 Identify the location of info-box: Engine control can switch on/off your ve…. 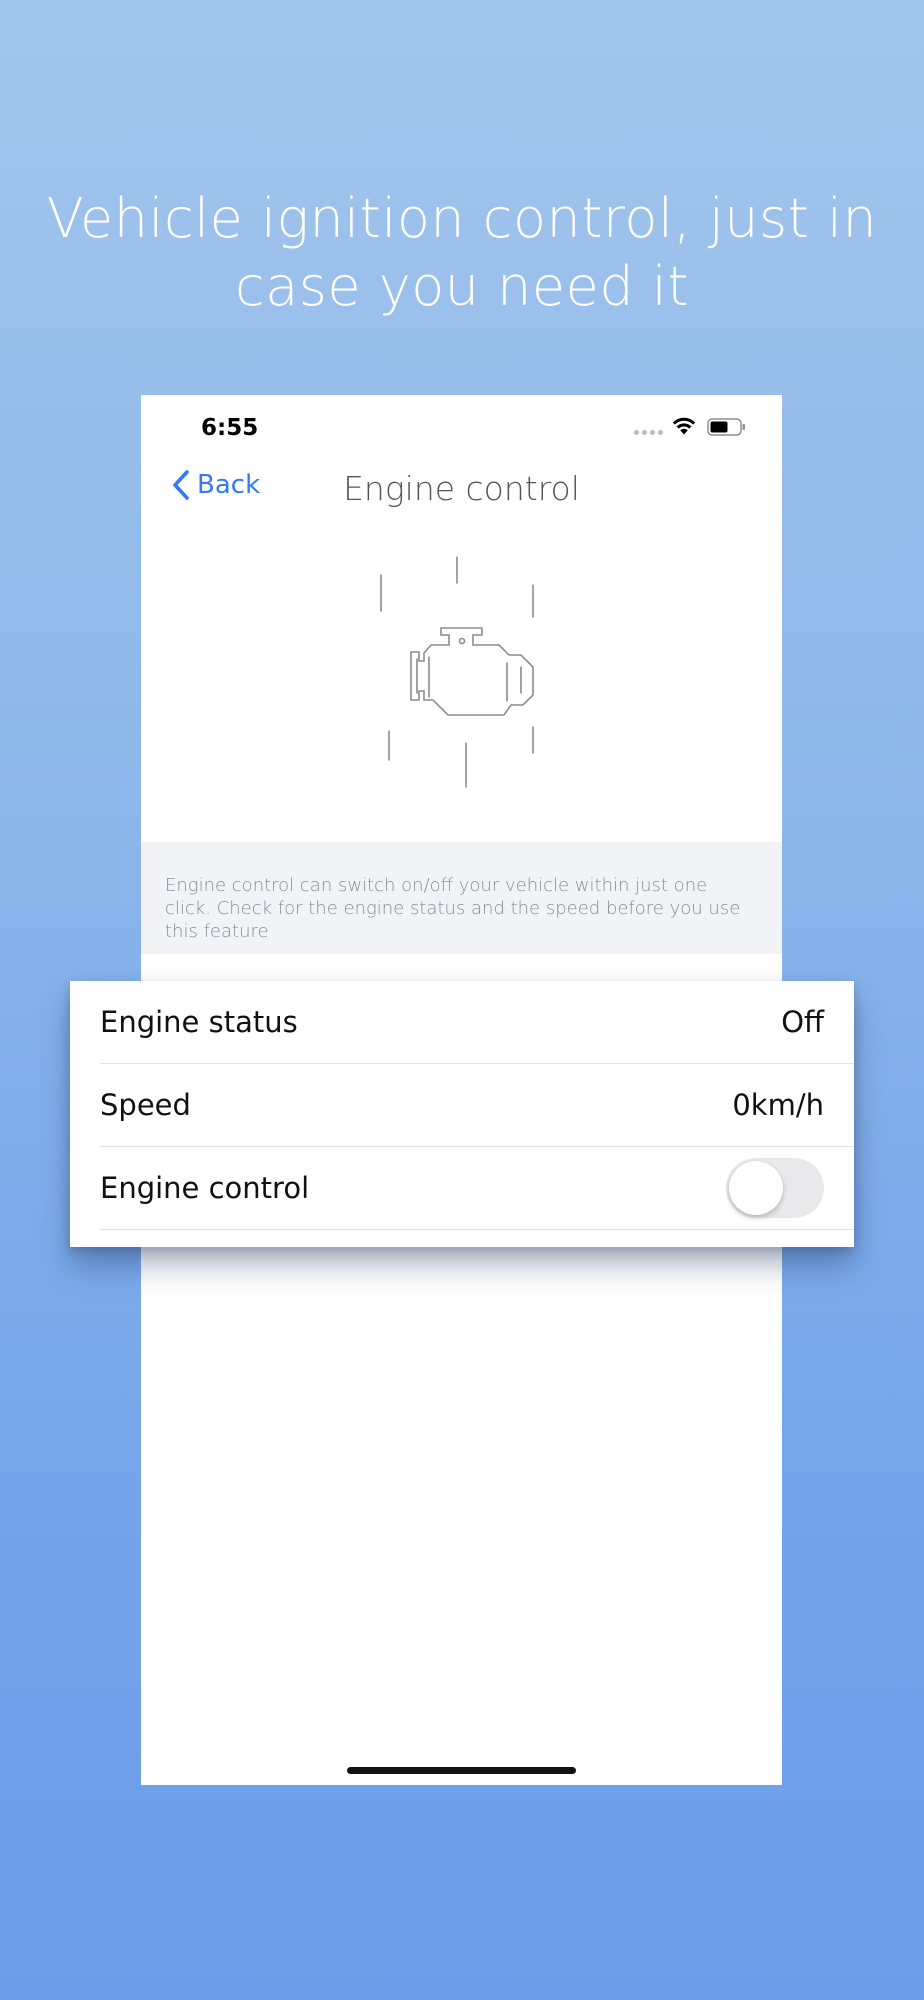
(461, 898).